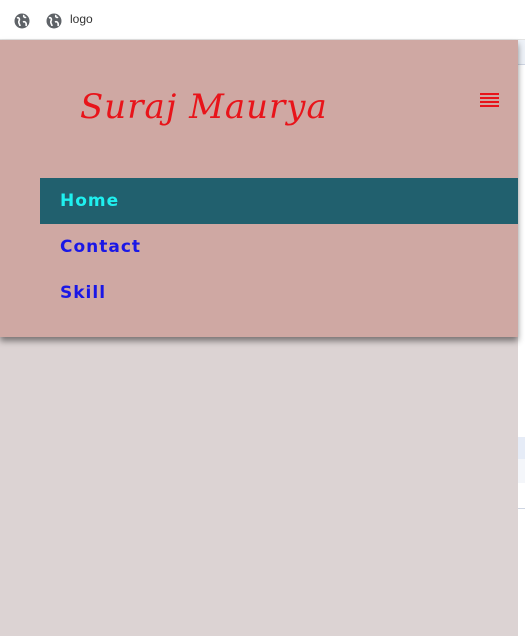 This screenshot has height=636, width=525. What do you see at coordinates (262, 20) in the screenshot?
I see `browser-toolbar: logo` at bounding box center [262, 20].